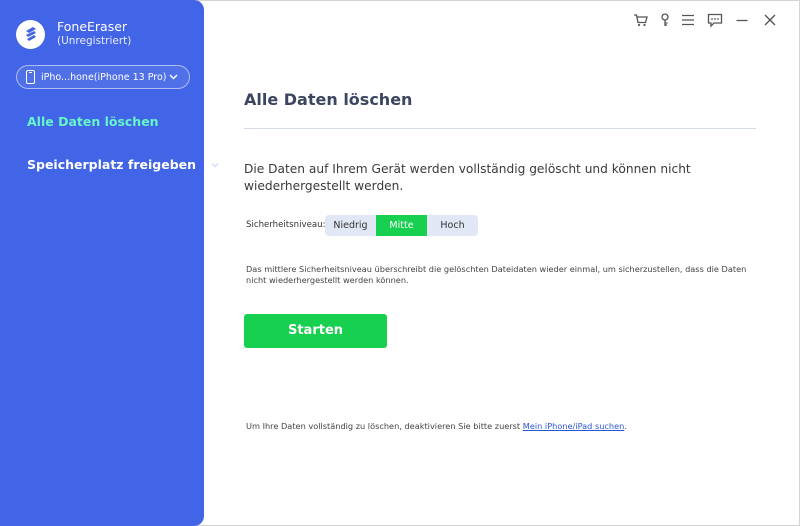 This screenshot has width=800, height=526. Describe the element at coordinates (93, 121) in the screenshot. I see `sidebar-item-erase-all: Alle Daten löschen` at that location.